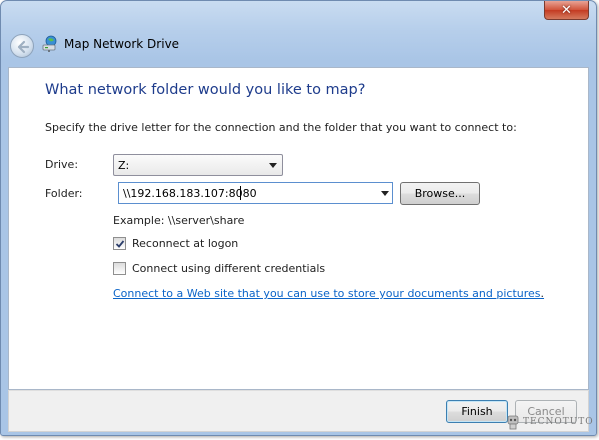 The width and height of the screenshot is (599, 440). What do you see at coordinates (62, 164) in the screenshot?
I see `drive-label: Drive:` at bounding box center [62, 164].